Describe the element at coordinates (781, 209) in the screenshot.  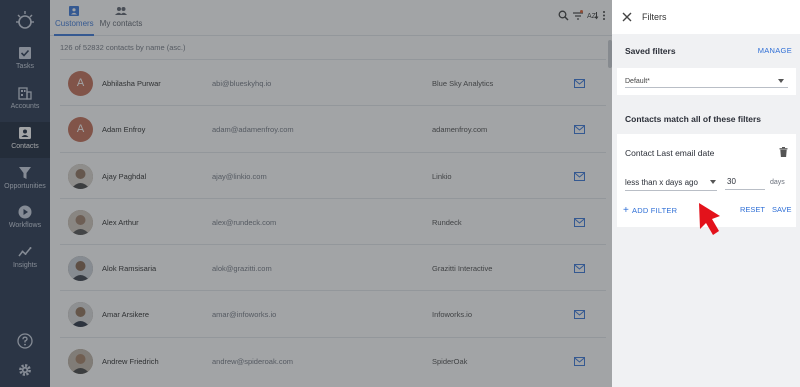
I see `save-button: SAVE` at that location.